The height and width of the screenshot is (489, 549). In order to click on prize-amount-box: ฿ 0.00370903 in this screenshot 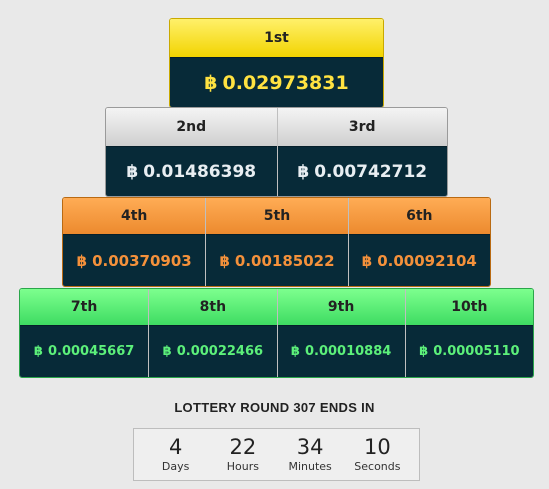, I will do `click(134, 260)`.